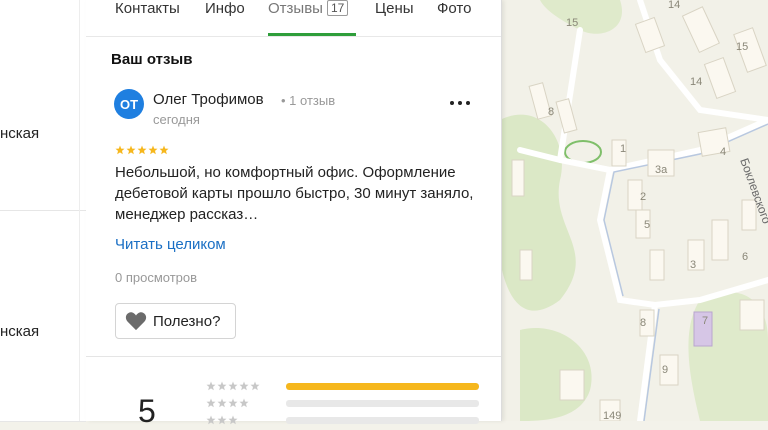 The height and width of the screenshot is (430, 768). What do you see at coordinates (705, 321) in the screenshot?
I see `svg-text: 7` at bounding box center [705, 321].